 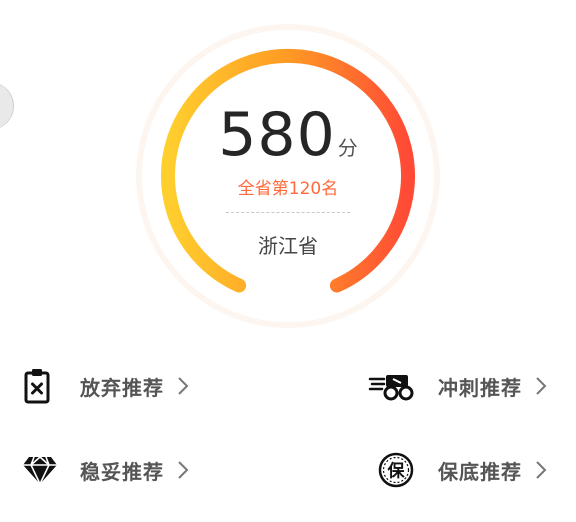 I want to click on give-up-recommend-button: 放弃推荐, so click(x=107, y=386).